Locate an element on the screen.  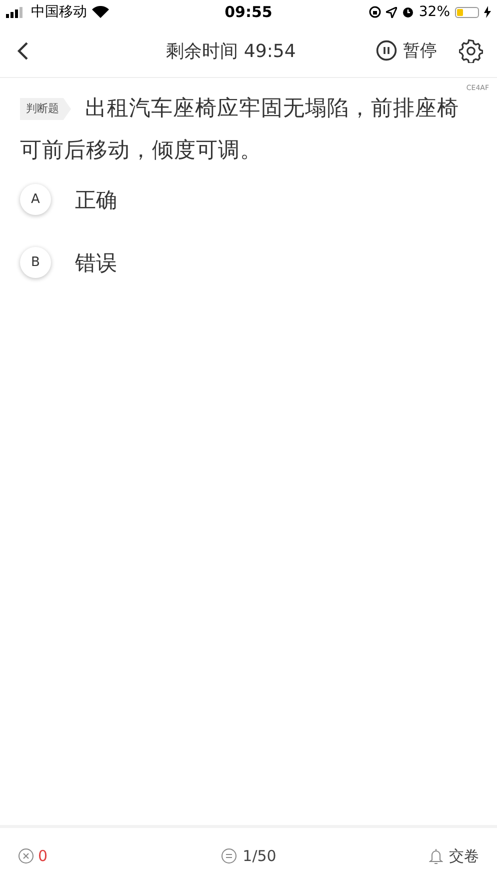
battery-percent: 32% is located at coordinates (434, 12).